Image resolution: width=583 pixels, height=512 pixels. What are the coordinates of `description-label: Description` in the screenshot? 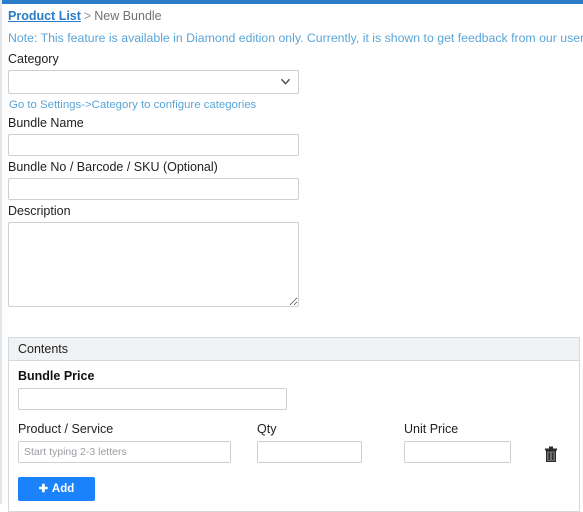 It's located at (39, 211).